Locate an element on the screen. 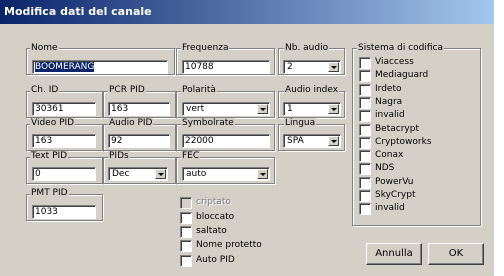 The width and height of the screenshot is (504, 276). label-pmt-pid: PMT PID is located at coordinates (49, 193).